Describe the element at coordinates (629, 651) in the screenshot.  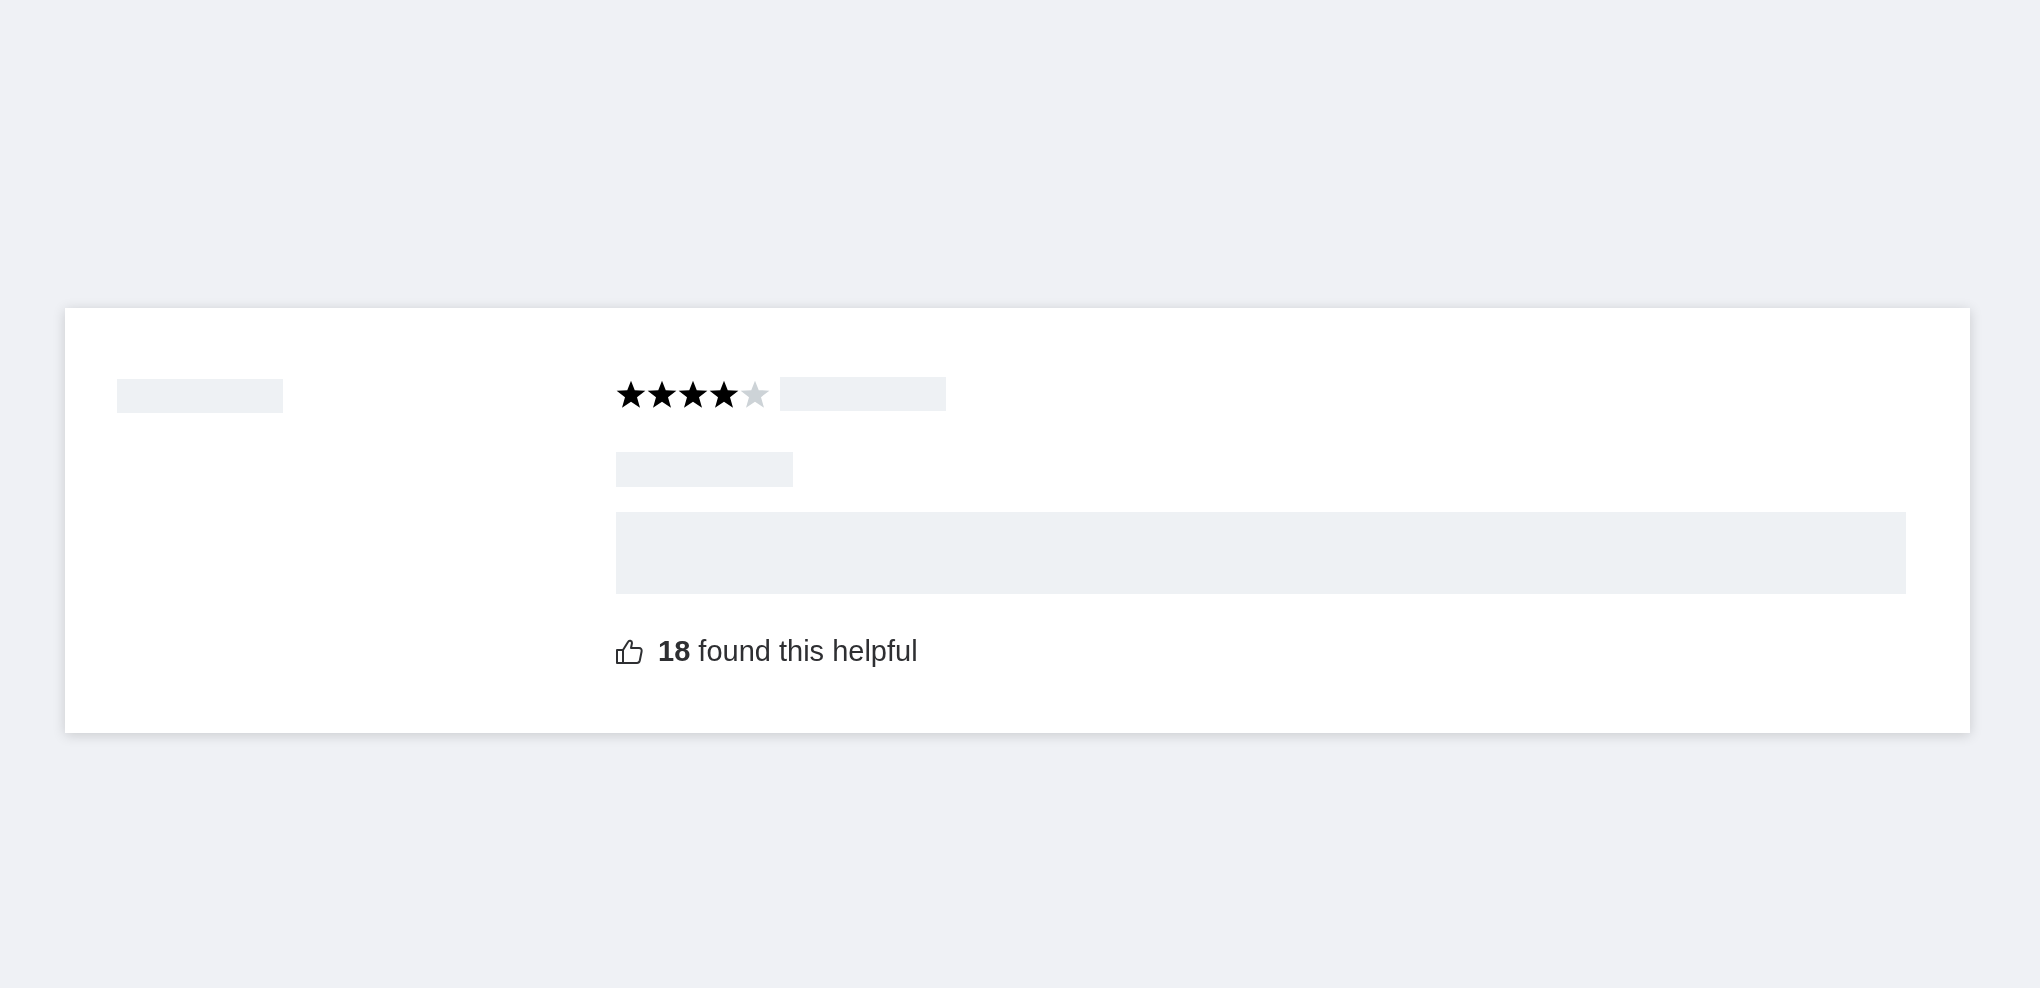
I see `thumbs-up-icon` at that location.